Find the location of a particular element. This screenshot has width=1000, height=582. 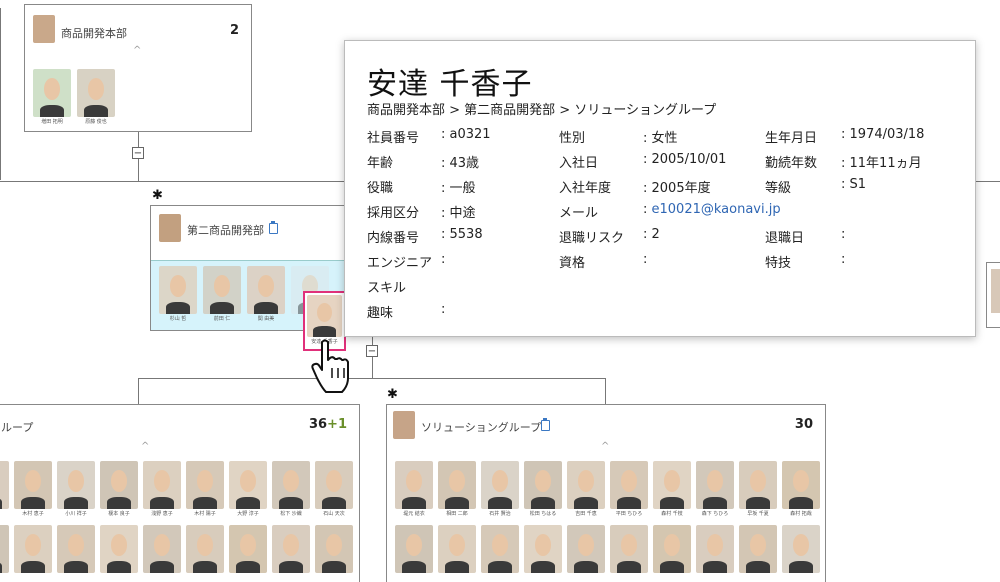

member-photo: 松下 沙織 is located at coordinates (291, 490).